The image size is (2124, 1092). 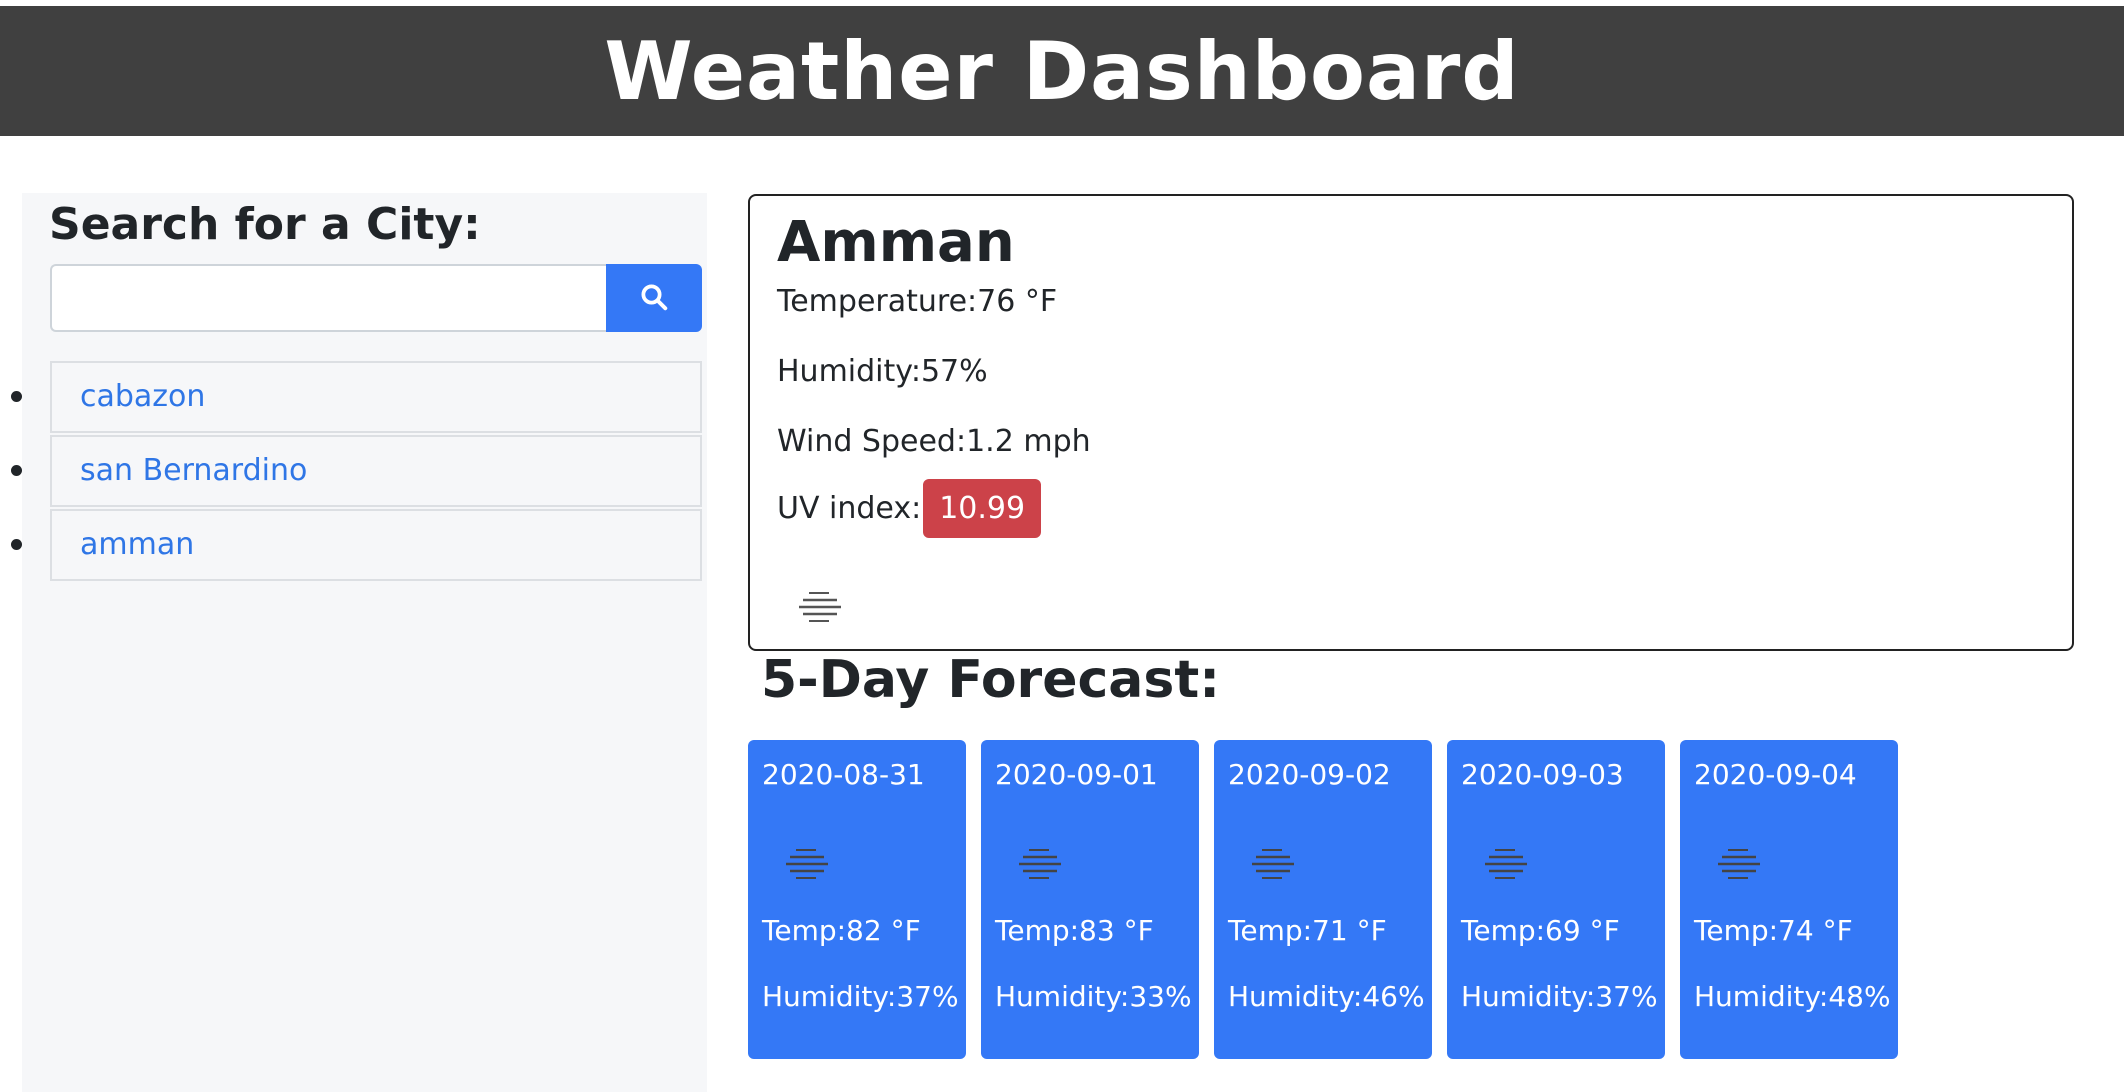 What do you see at coordinates (1540, 930) in the screenshot?
I see `forecast-temp: Temp:69 °F` at bounding box center [1540, 930].